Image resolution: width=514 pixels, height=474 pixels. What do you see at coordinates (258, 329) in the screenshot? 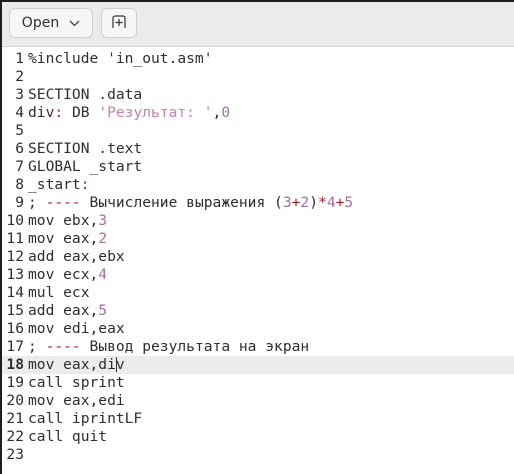
I see `code-line: 16 mov edi,eax` at bounding box center [258, 329].